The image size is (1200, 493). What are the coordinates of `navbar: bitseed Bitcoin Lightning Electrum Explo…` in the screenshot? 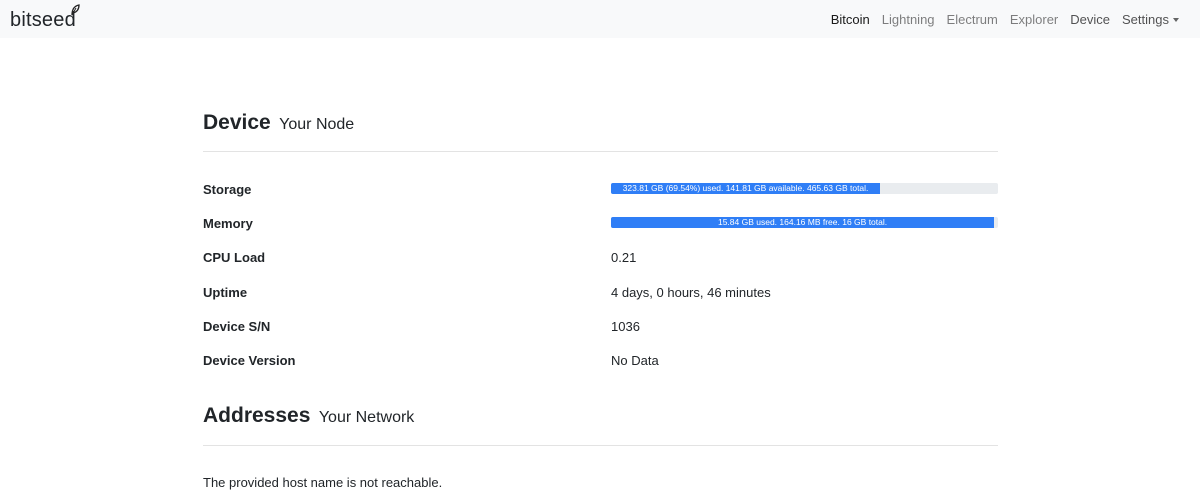 It's located at (600, 19).